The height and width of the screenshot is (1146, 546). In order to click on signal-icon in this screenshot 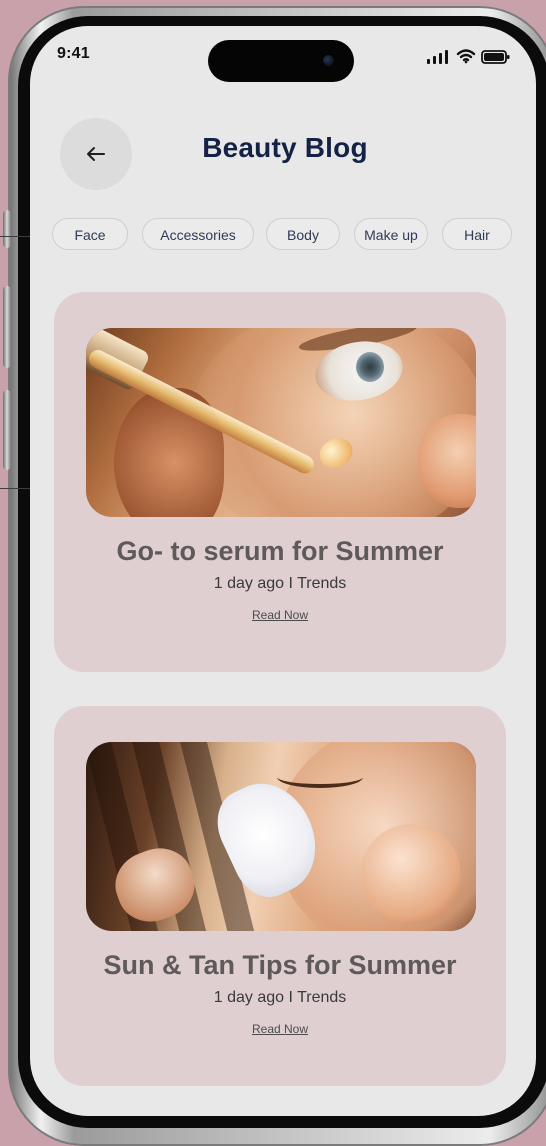, I will do `click(437, 57)`.